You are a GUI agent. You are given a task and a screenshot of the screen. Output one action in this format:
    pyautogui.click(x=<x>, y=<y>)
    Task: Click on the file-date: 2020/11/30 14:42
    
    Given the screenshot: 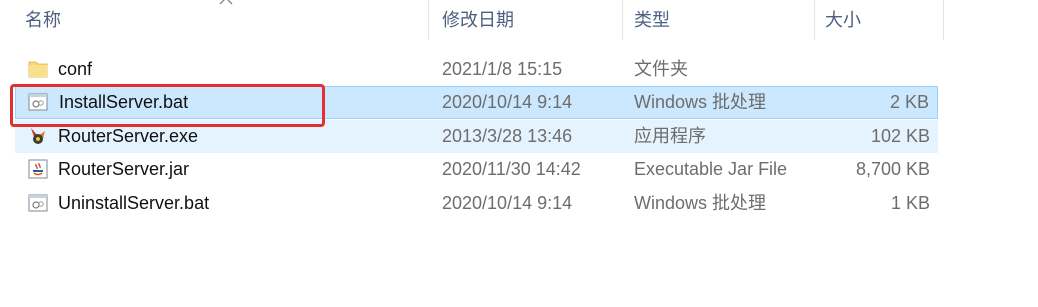 What is the action you would take?
    pyautogui.click(x=511, y=169)
    